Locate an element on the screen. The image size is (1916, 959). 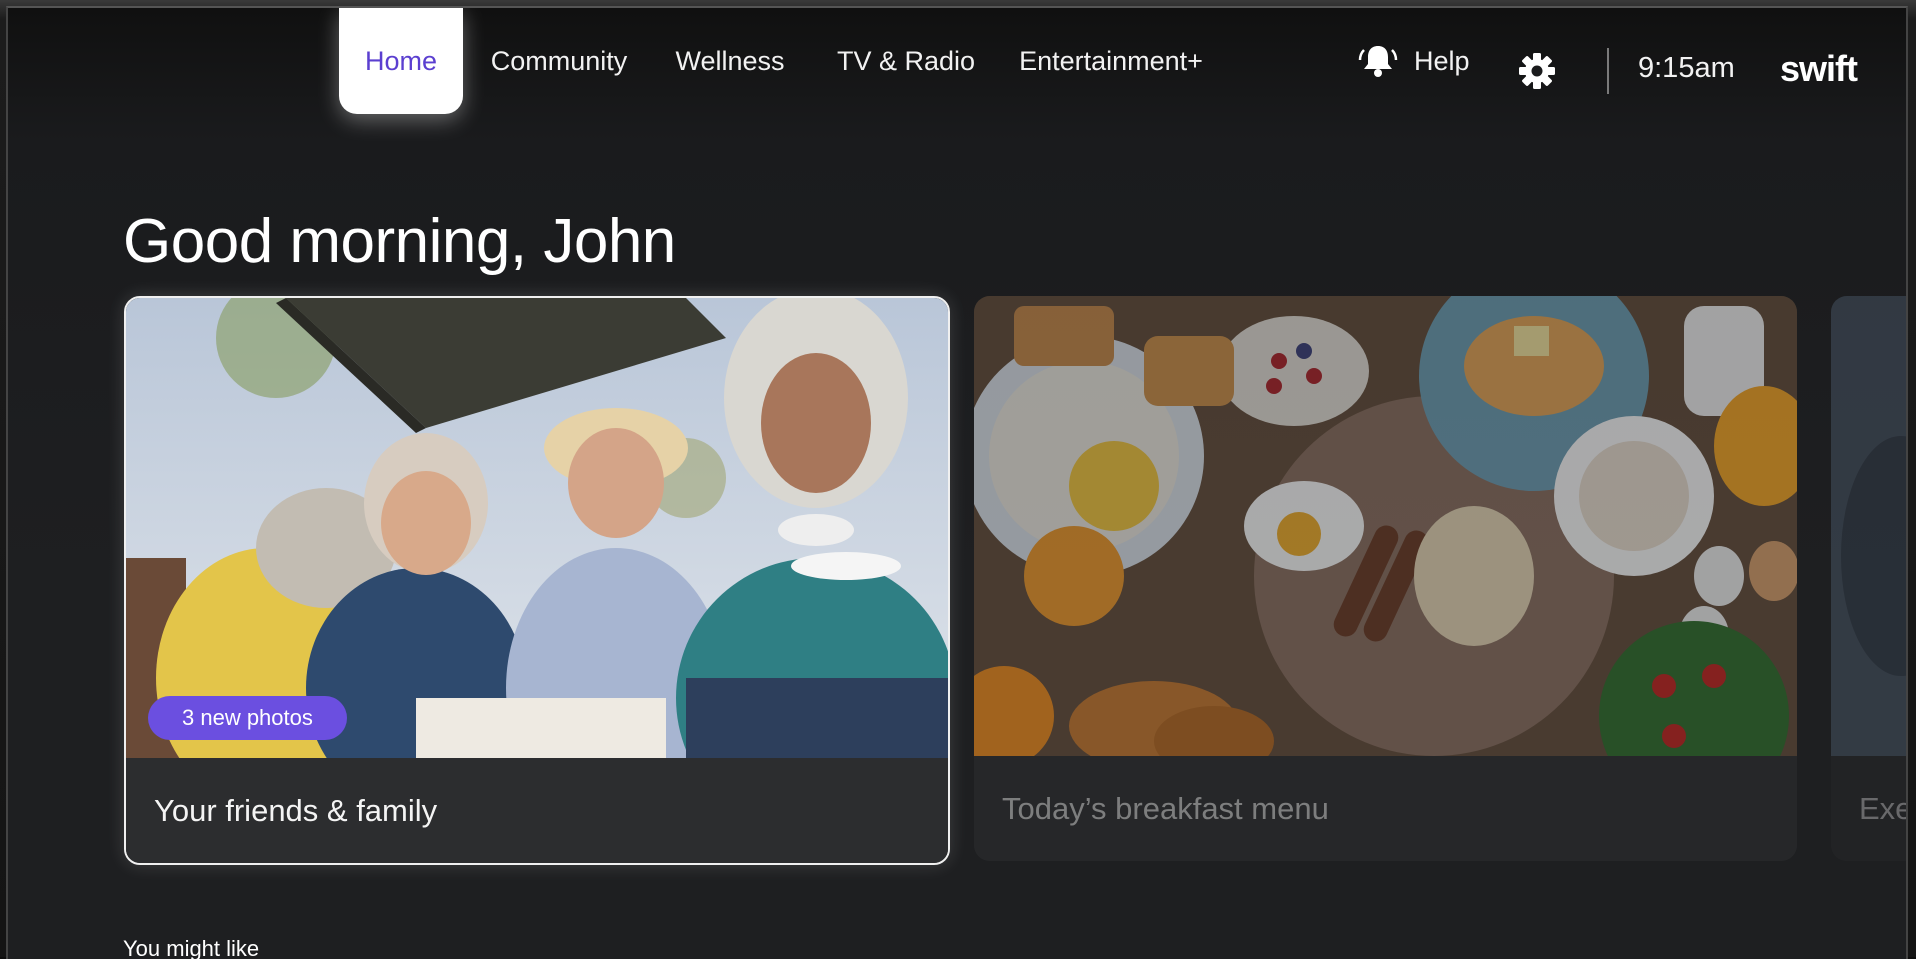
partial-card-photo is located at coordinates (1868, 526).